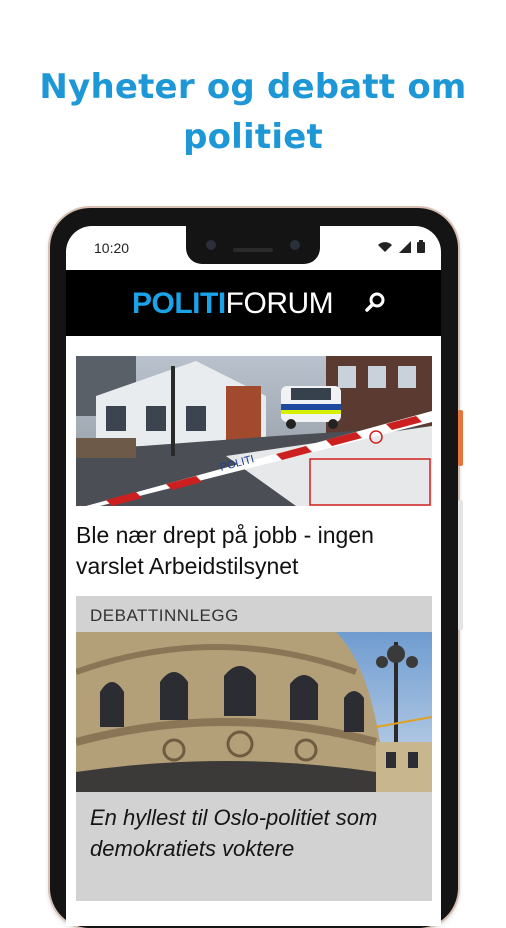 This screenshot has height=928, width=506. What do you see at coordinates (253, 245) in the screenshot?
I see `camera-notch` at bounding box center [253, 245].